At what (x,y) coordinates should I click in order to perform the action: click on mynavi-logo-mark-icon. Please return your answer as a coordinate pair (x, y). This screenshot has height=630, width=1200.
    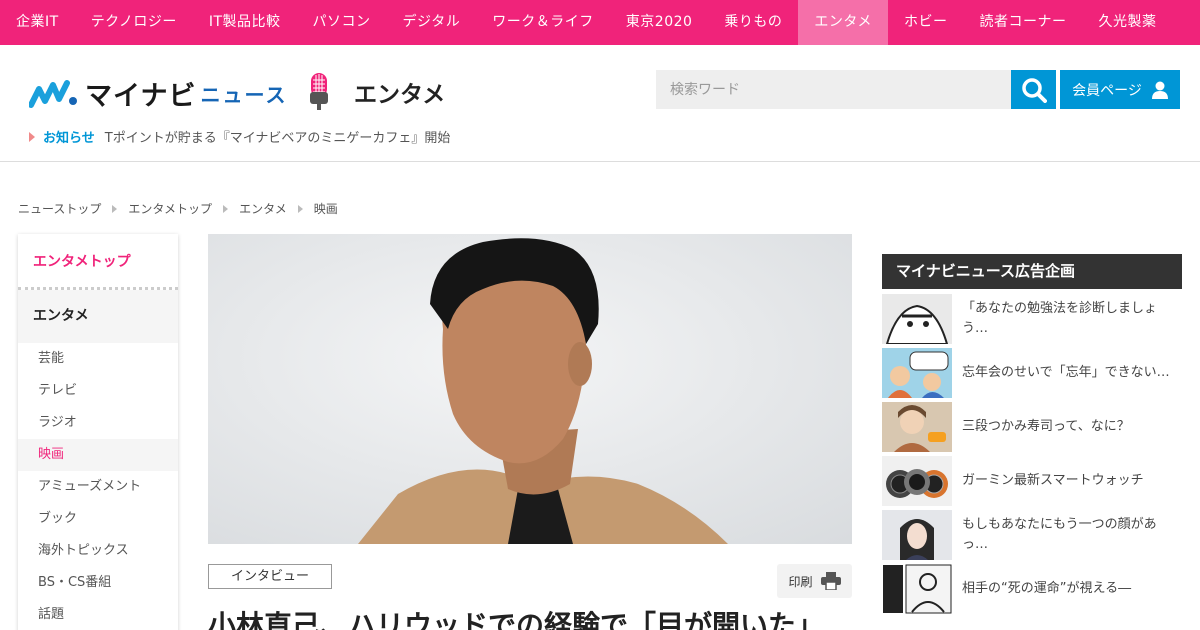
    Looking at the image, I should click on (53, 93).